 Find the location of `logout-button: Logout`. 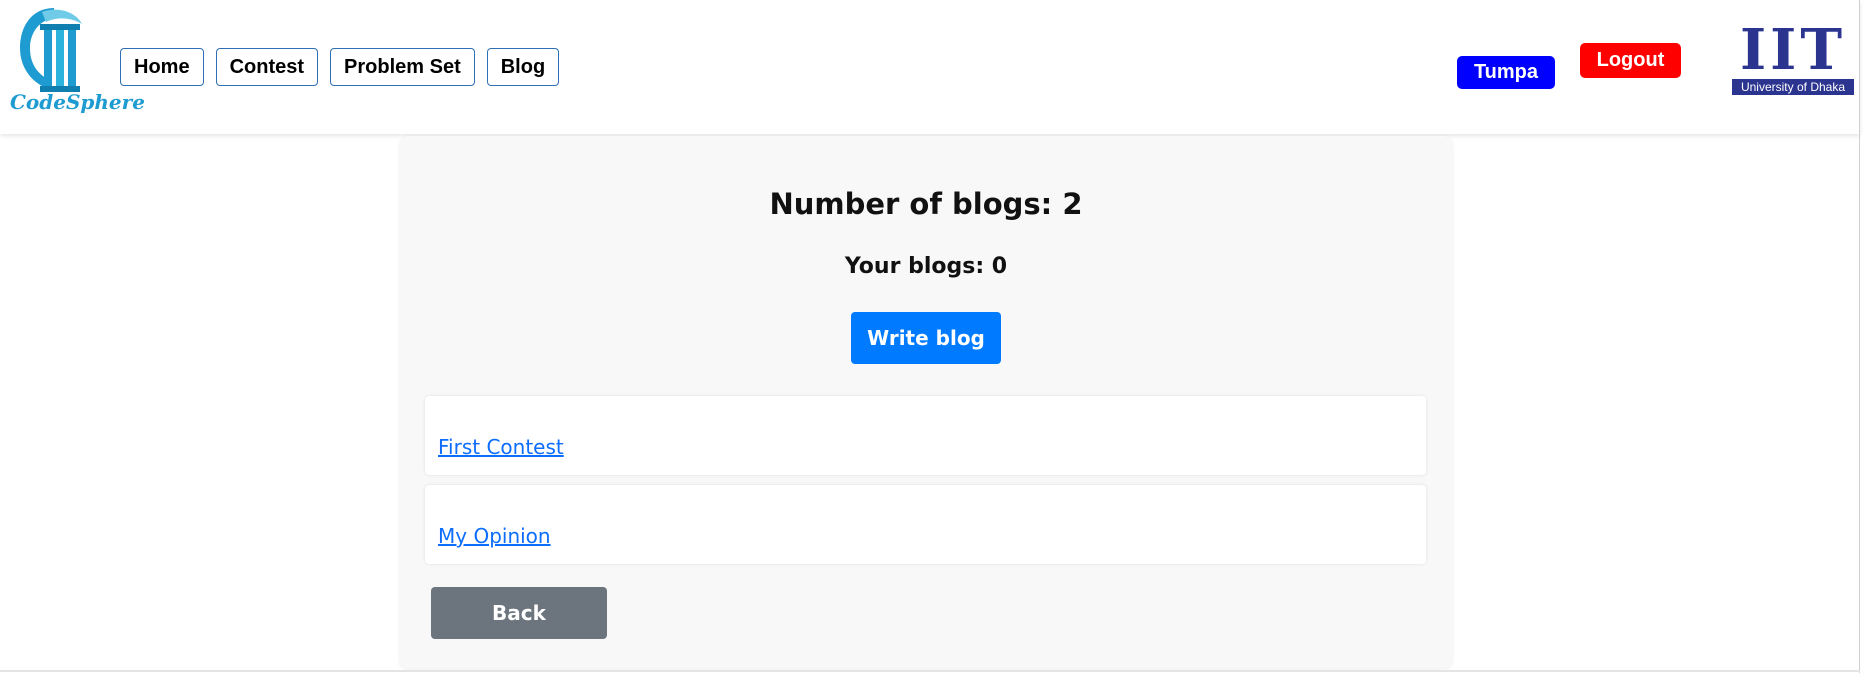

logout-button: Logout is located at coordinates (1630, 60).